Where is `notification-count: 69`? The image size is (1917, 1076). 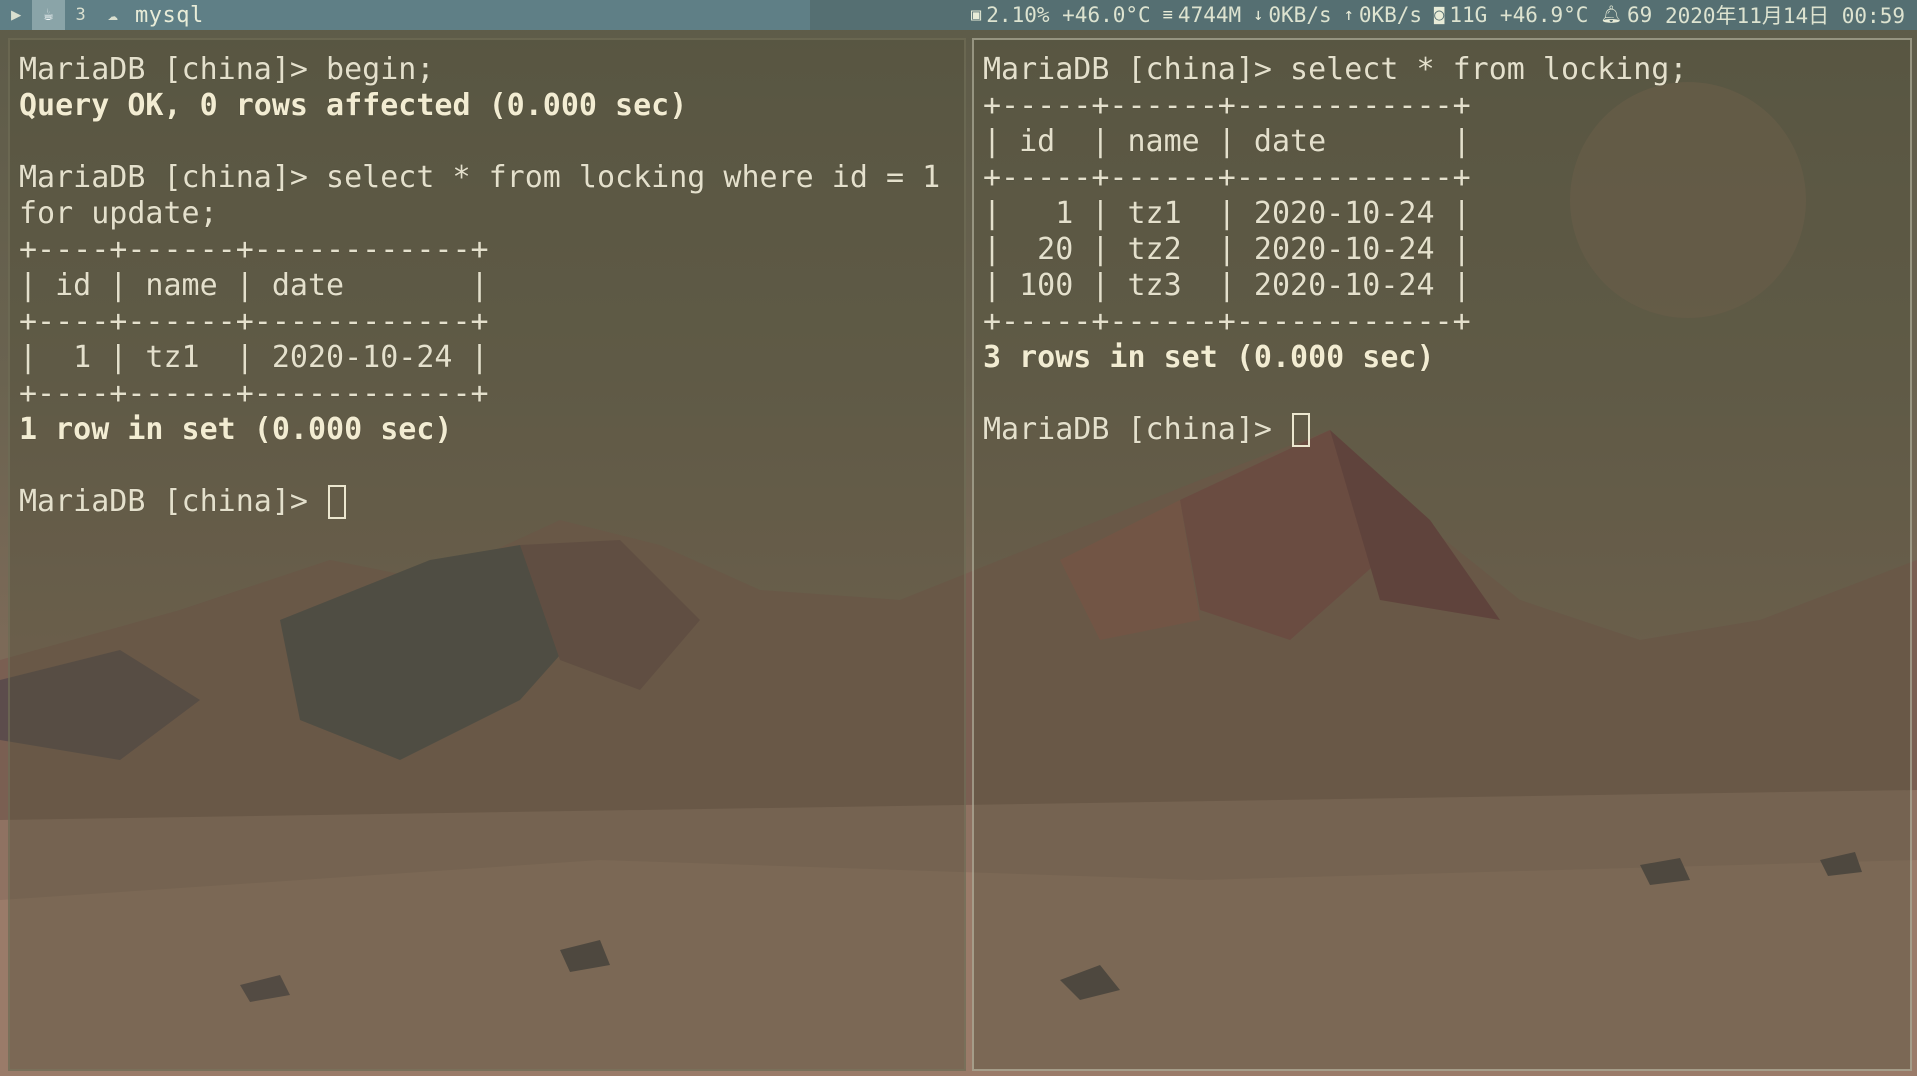 notification-count: 69 is located at coordinates (1639, 15).